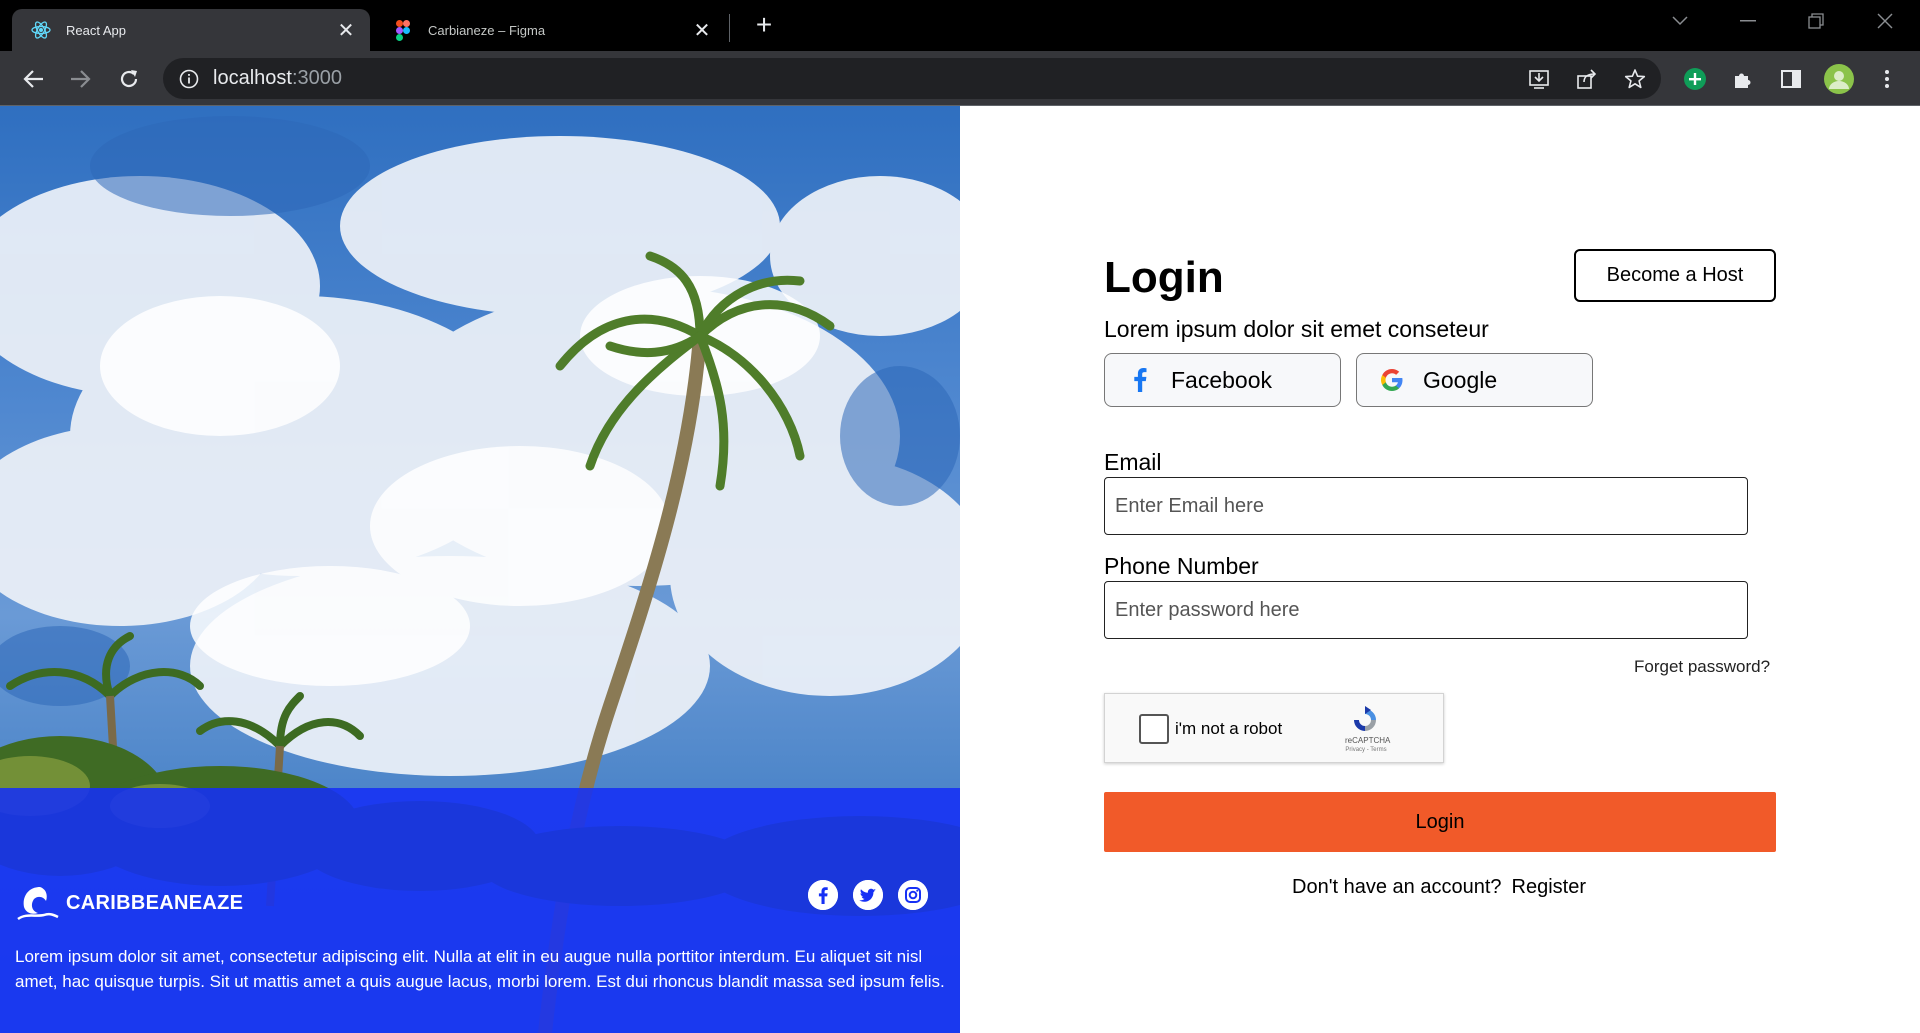 This screenshot has width=1920, height=1033. I want to click on url-text: localhost:3000, so click(277, 78).